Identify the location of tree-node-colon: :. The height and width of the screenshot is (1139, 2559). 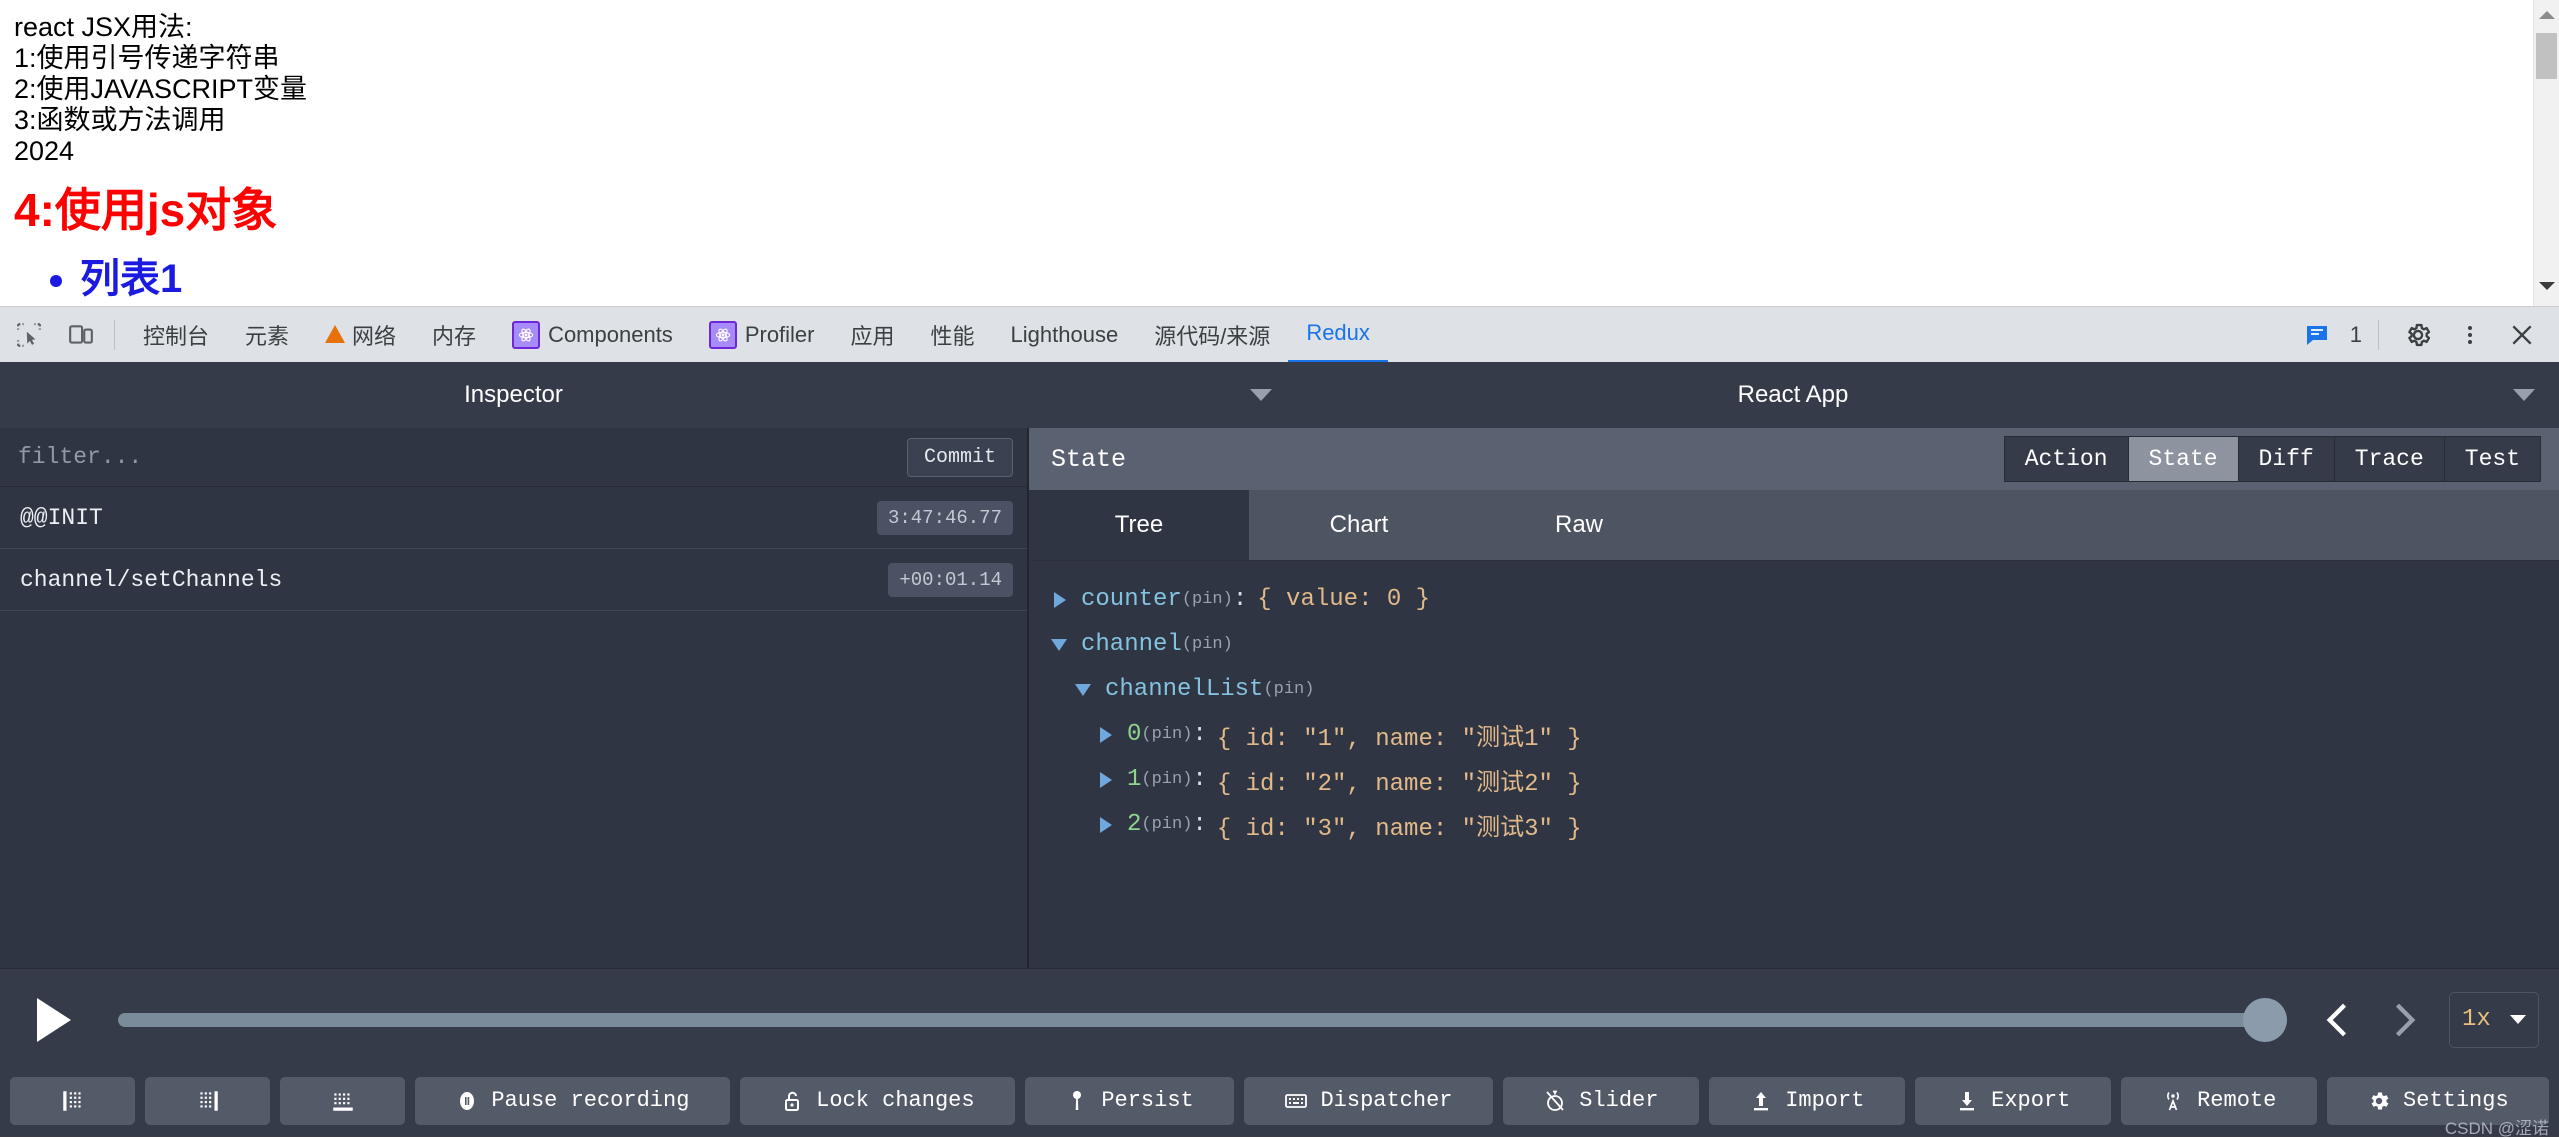
(1240, 599).